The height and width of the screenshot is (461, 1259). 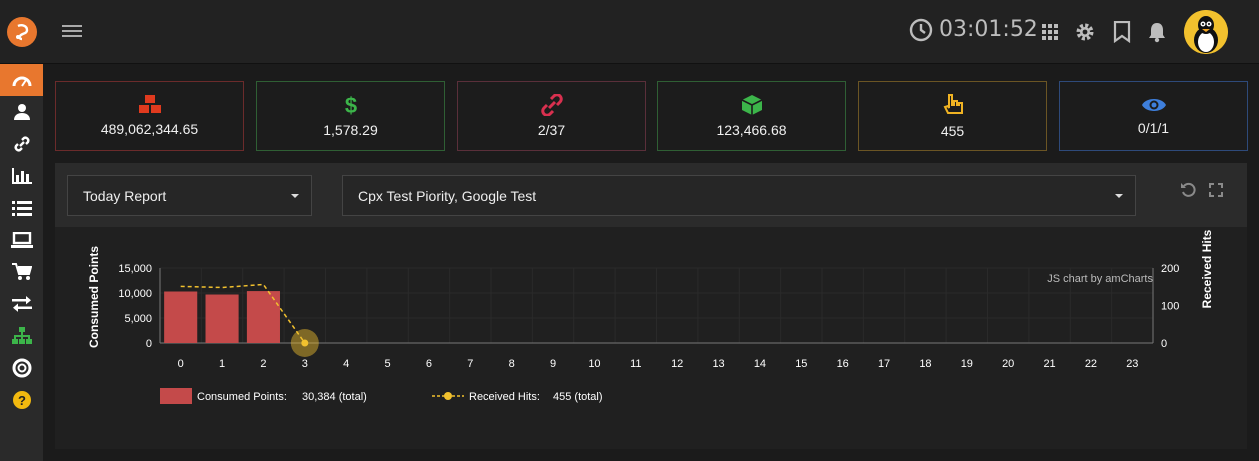 I want to click on legend-total-hits: 455 (total), so click(x=578, y=397).